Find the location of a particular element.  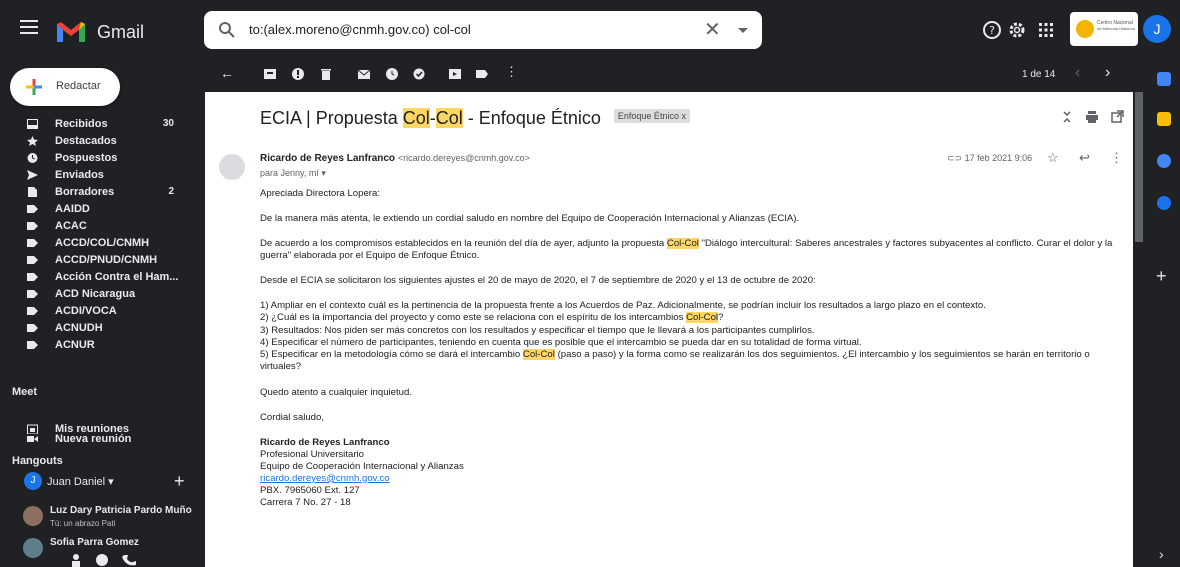

sender-email: <ricardo.dereyes@cnmh.gov.co> is located at coordinates (463, 158).